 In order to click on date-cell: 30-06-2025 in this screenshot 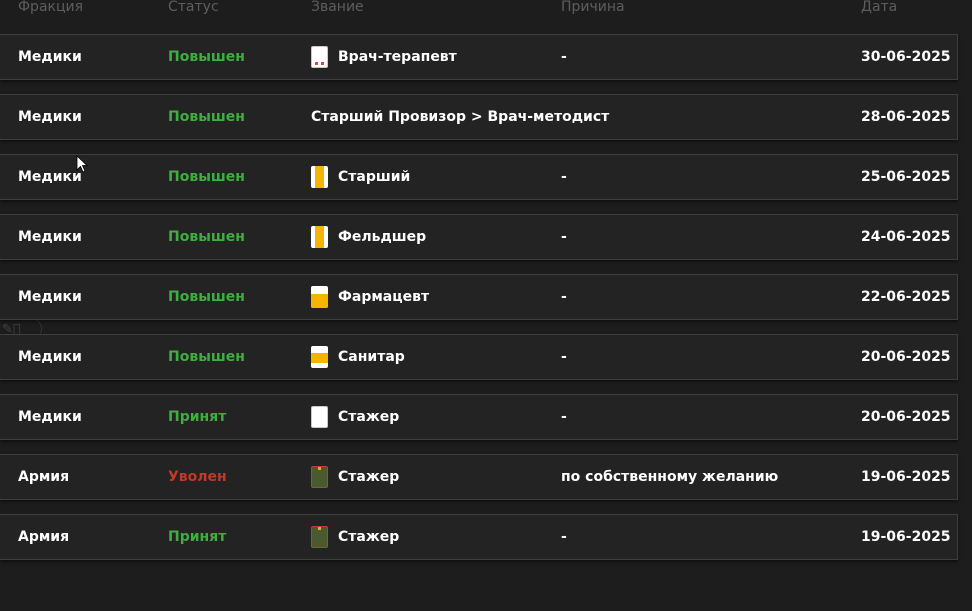, I will do `click(906, 57)`.